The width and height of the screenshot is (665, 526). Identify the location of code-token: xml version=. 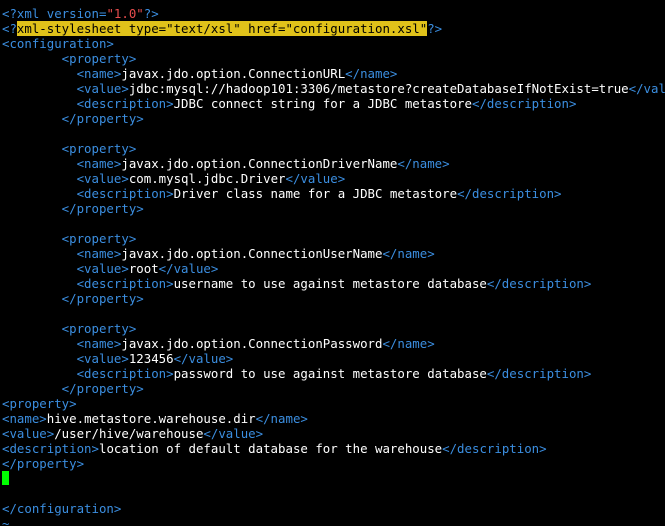
(61, 13).